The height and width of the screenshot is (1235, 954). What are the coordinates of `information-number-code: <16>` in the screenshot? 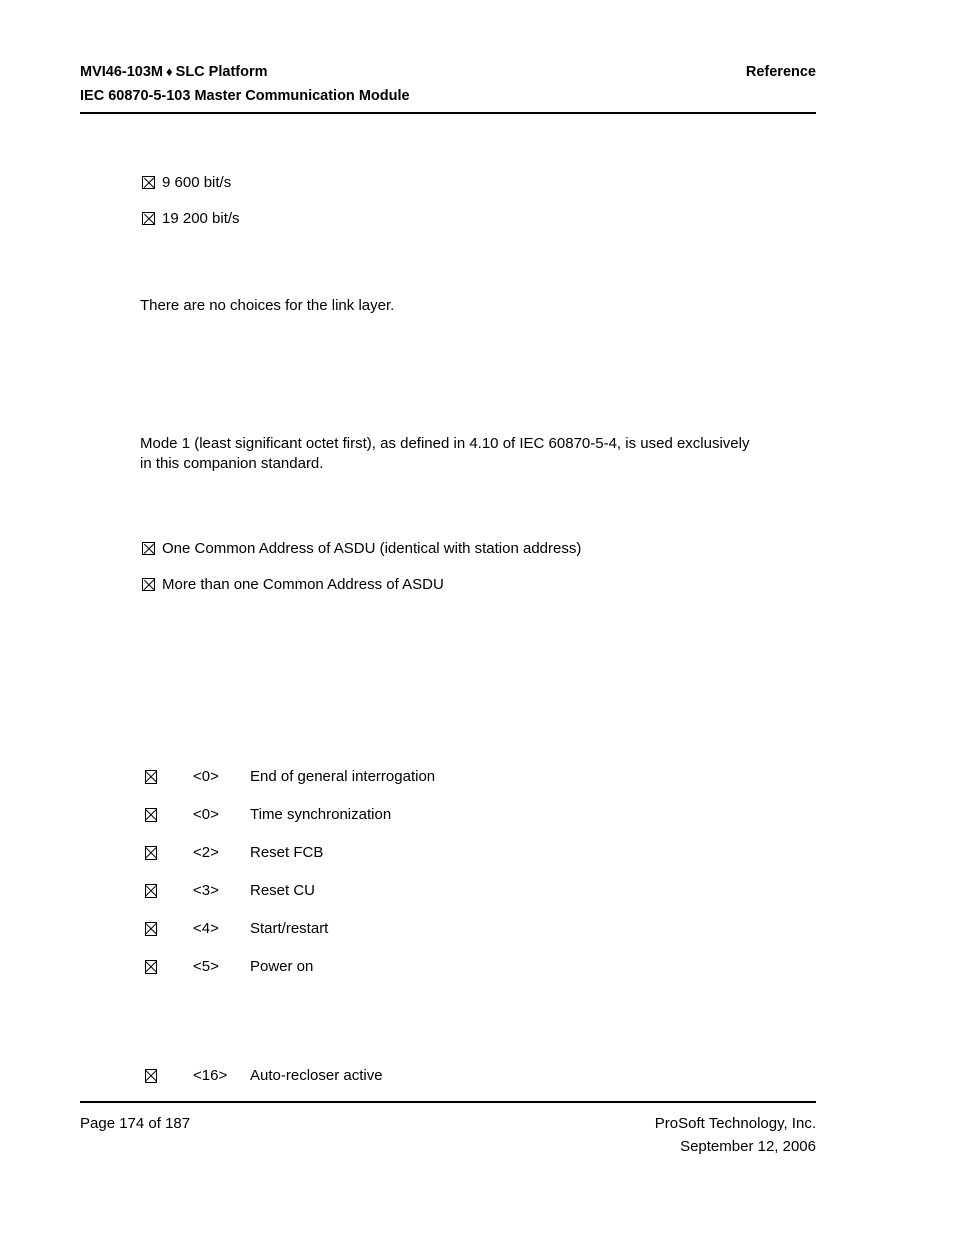 It's located at (210, 1075).